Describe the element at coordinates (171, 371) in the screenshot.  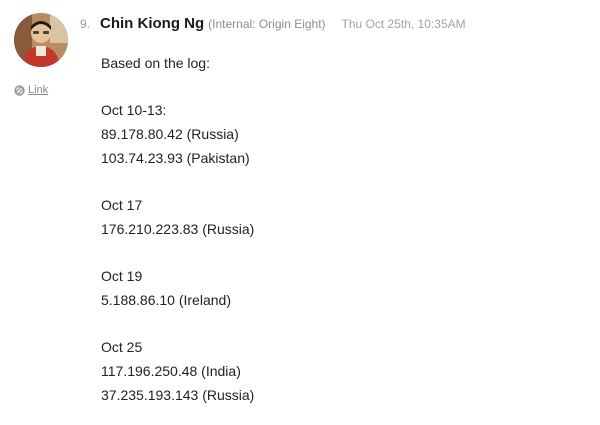
I see `log-entry: 117.196.250.48 (India)` at that location.